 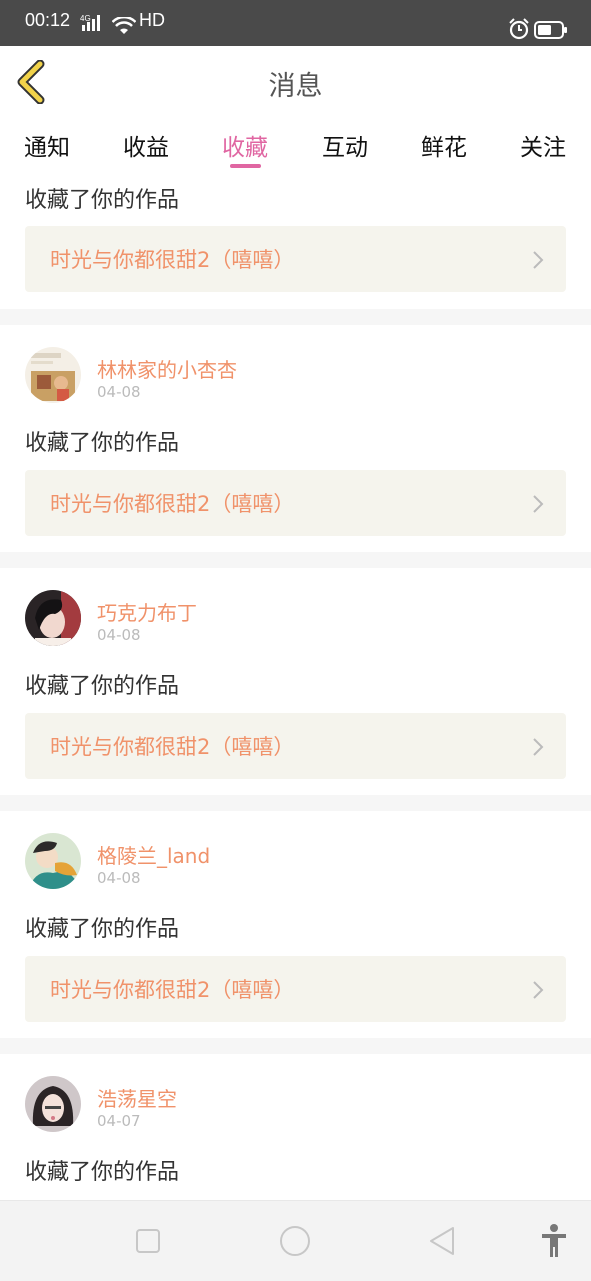 What do you see at coordinates (148, 1241) in the screenshot?
I see `square-icon` at bounding box center [148, 1241].